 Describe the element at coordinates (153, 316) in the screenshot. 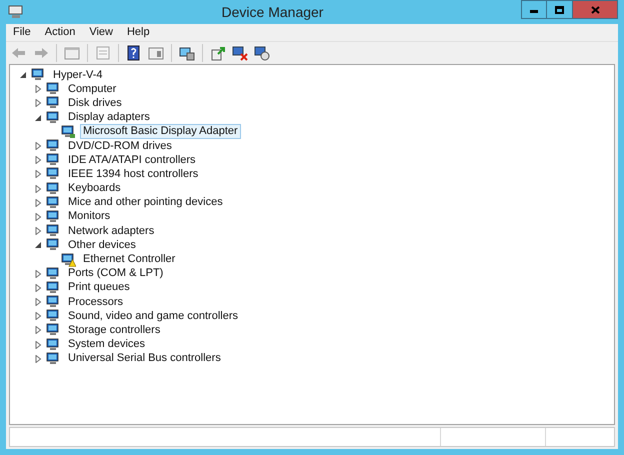

I see `tree-item: Sound, video and game controllers` at that location.